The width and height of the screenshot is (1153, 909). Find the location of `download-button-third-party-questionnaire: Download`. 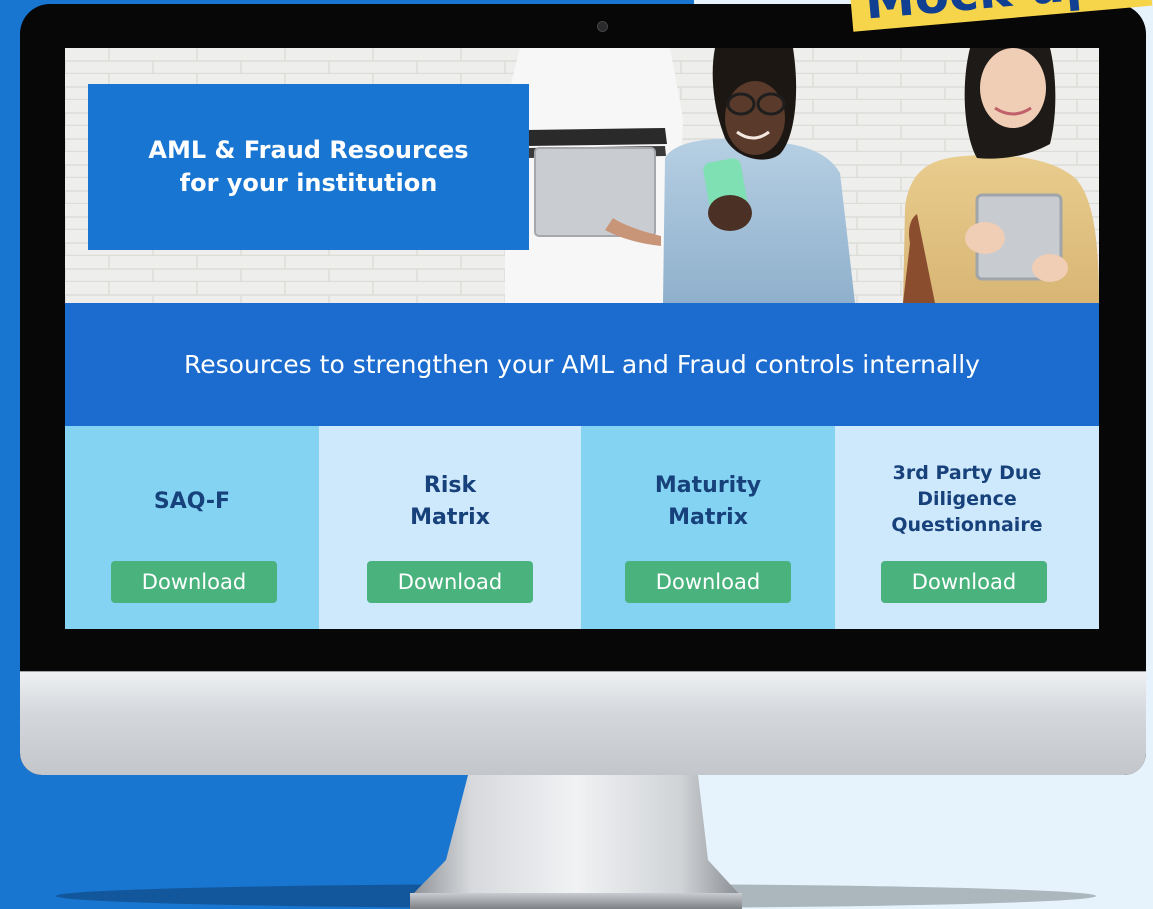

download-button-third-party-questionnaire: Download is located at coordinates (964, 582).